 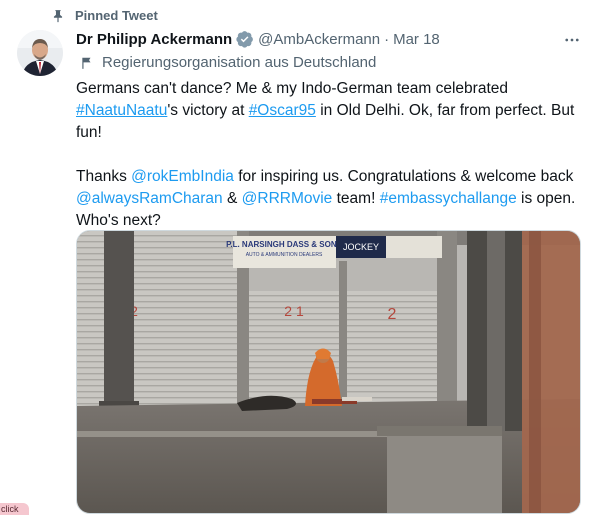 What do you see at coordinates (58, 15) in the screenshot?
I see `pin-icon` at bounding box center [58, 15].